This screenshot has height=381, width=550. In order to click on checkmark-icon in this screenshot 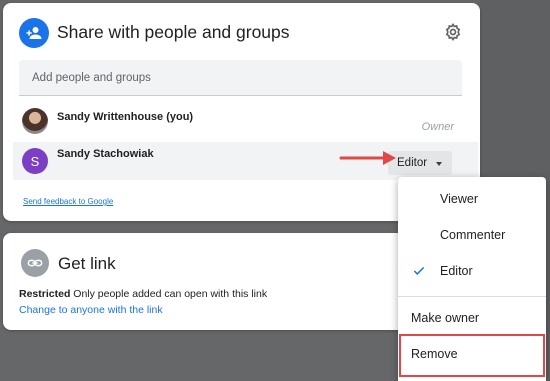, I will do `click(419, 270)`.